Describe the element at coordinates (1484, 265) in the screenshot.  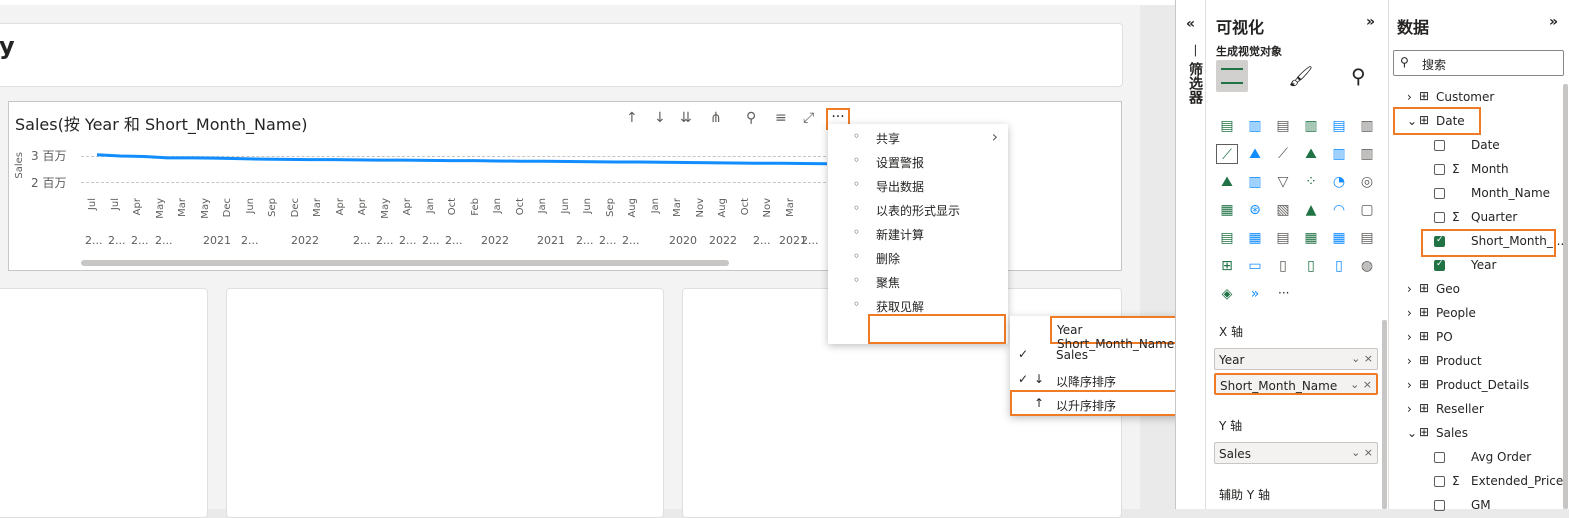
I see `field-name: Year` at that location.